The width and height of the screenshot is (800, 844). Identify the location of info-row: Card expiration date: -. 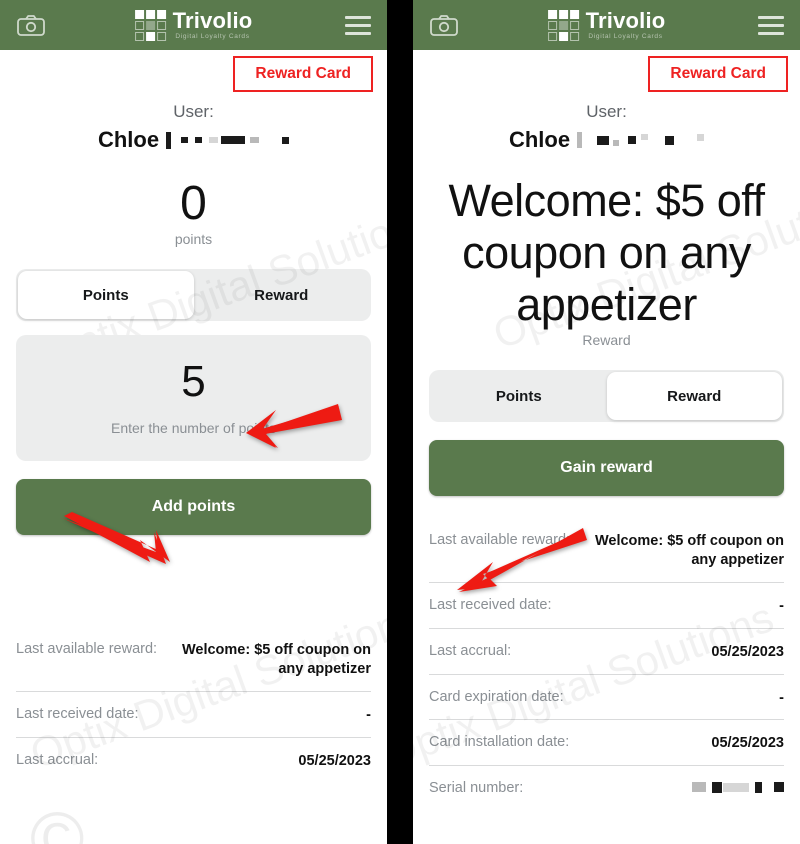
(606, 696).